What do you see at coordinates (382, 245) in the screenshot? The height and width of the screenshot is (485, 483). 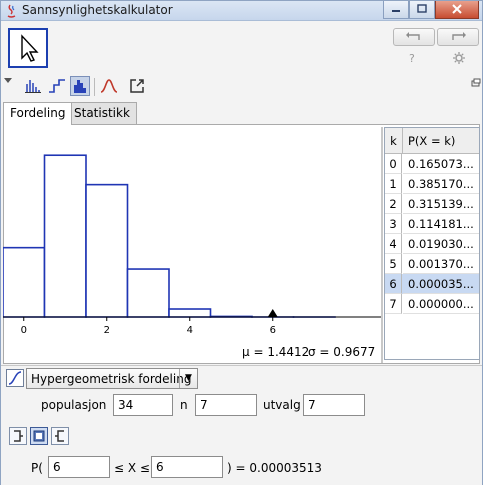 I see `split-divider` at bounding box center [382, 245].